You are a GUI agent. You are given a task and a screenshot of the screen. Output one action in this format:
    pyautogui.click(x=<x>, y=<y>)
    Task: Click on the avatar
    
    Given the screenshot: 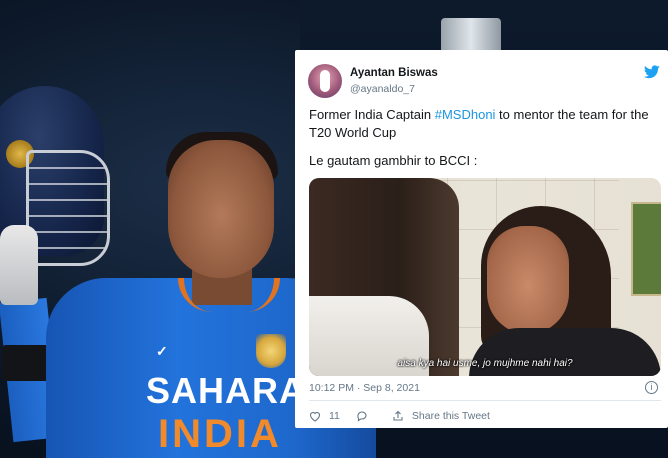 What is the action you would take?
    pyautogui.click(x=325, y=81)
    